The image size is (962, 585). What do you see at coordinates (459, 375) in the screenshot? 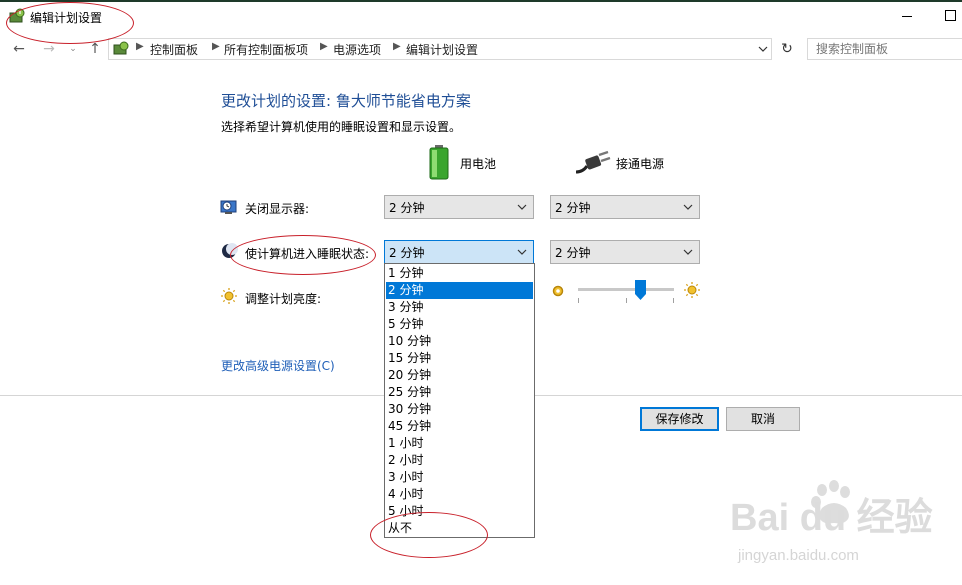
I see `dropdown-option: 20 分钟` at bounding box center [459, 375].